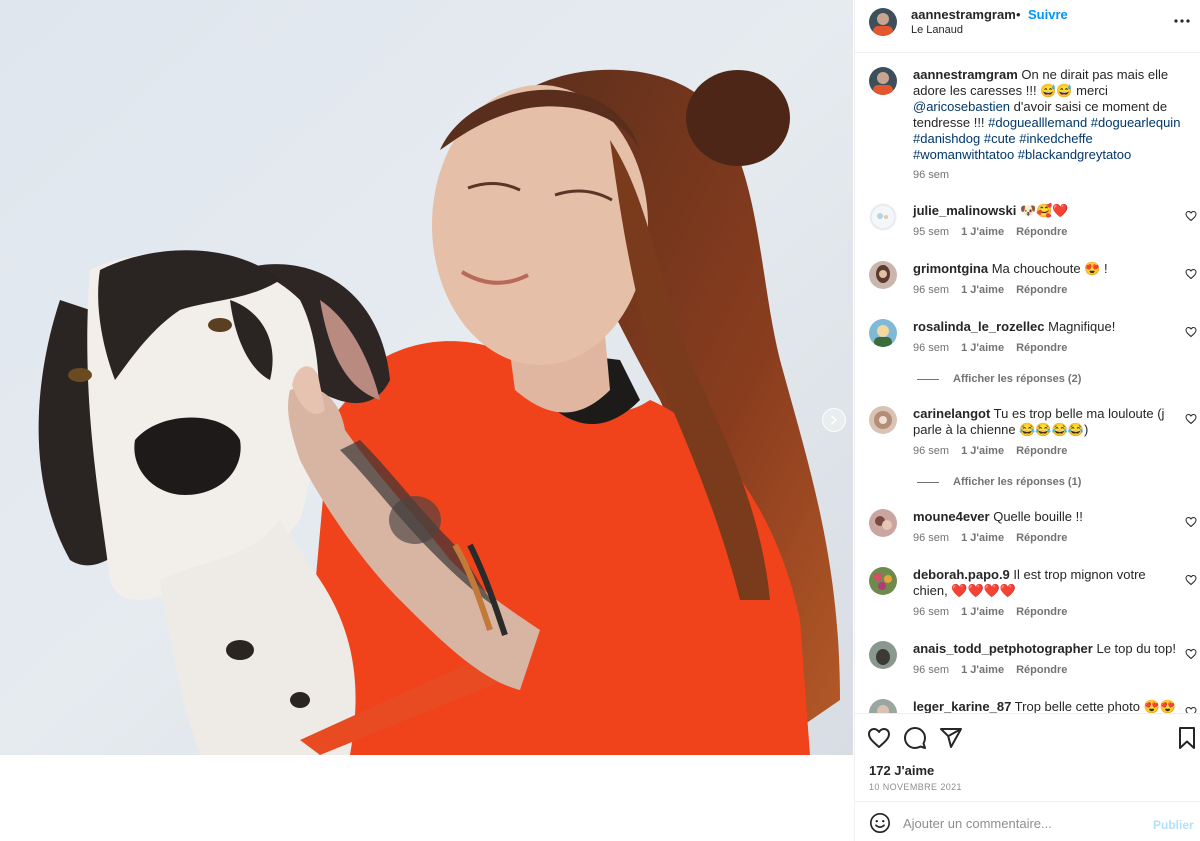 The image size is (1200, 841). What do you see at coordinates (951, 413) in the screenshot?
I see `comment-username: carinelangot` at bounding box center [951, 413].